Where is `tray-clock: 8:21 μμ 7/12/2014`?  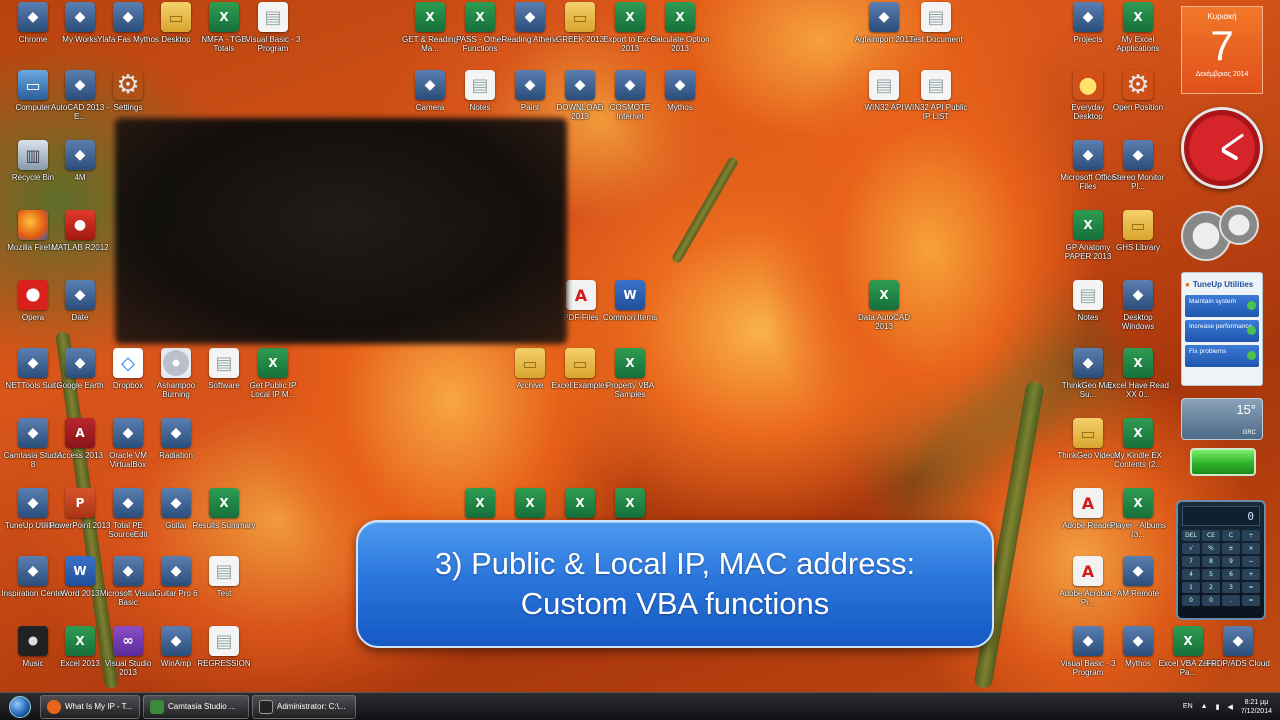 tray-clock: 8:21 μμ 7/12/2014 is located at coordinates (1256, 707).